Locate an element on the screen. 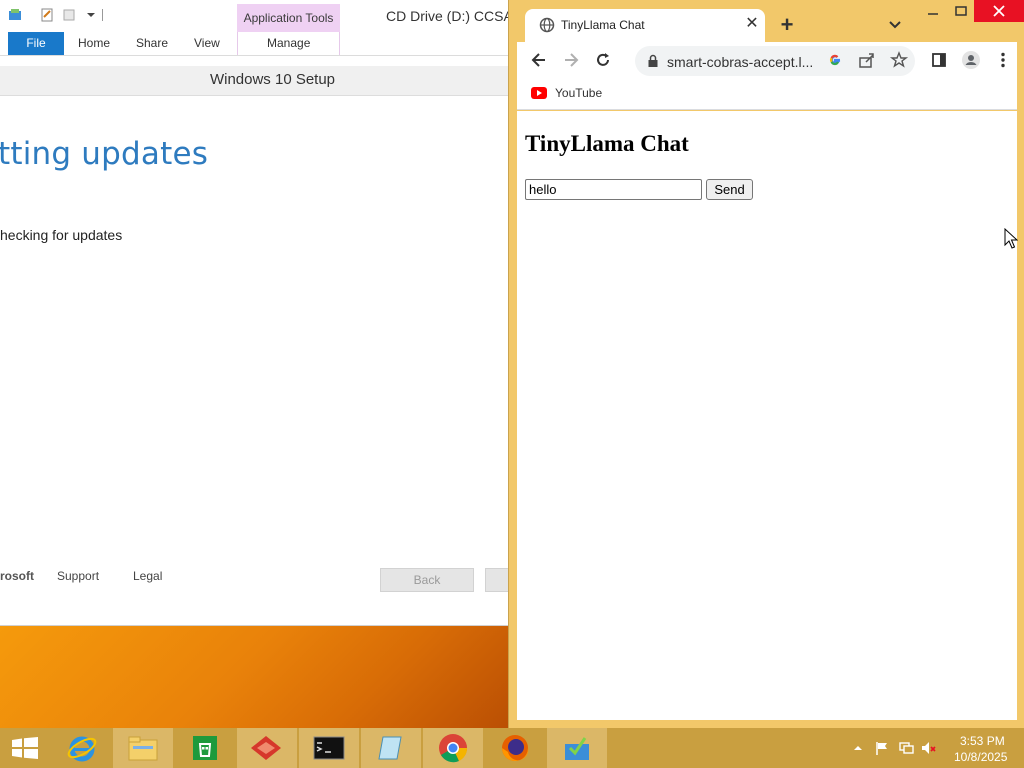 This screenshot has width=1024, height=768. file-explorer-icon is located at coordinates (143, 748).